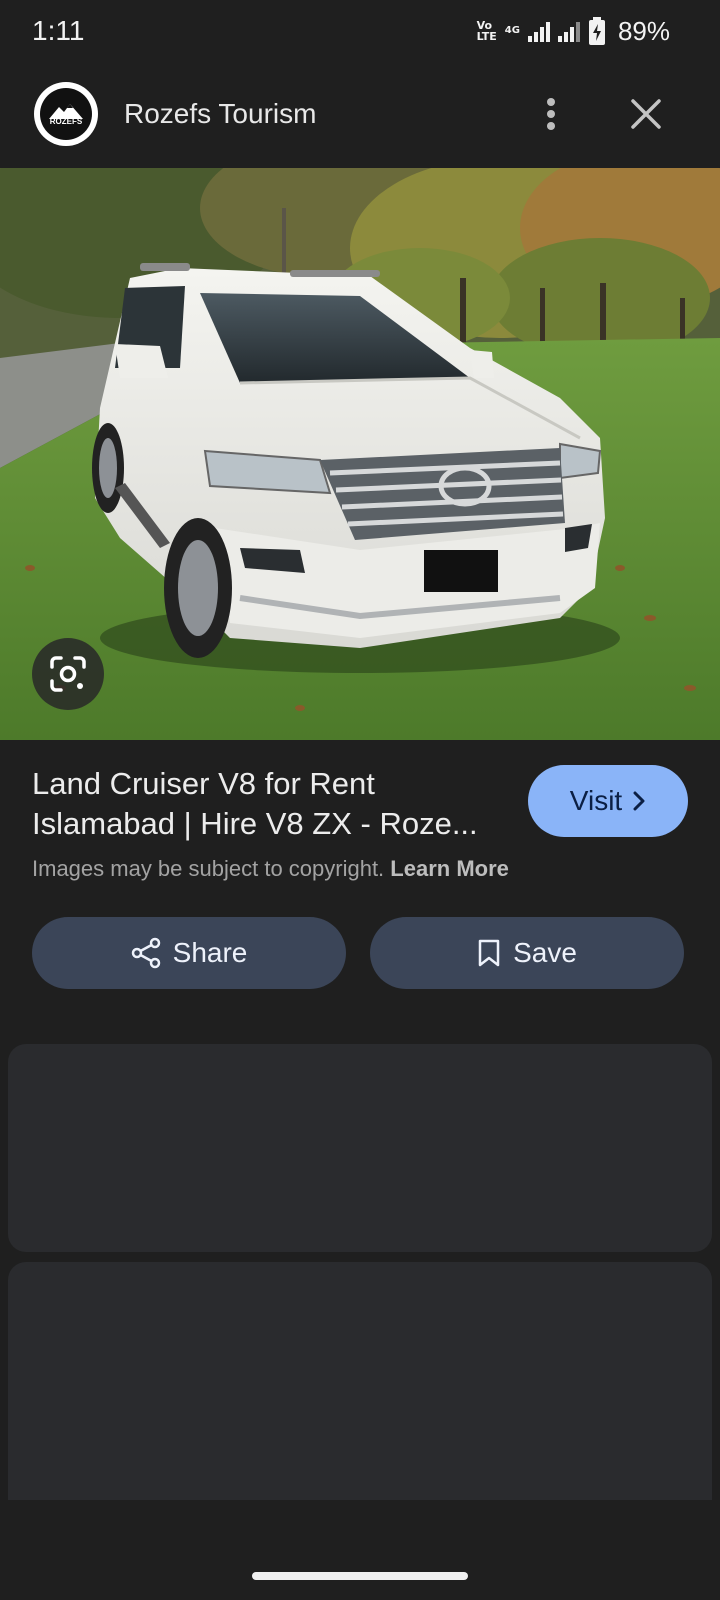  I want to click on google-lens-button, so click(68, 674).